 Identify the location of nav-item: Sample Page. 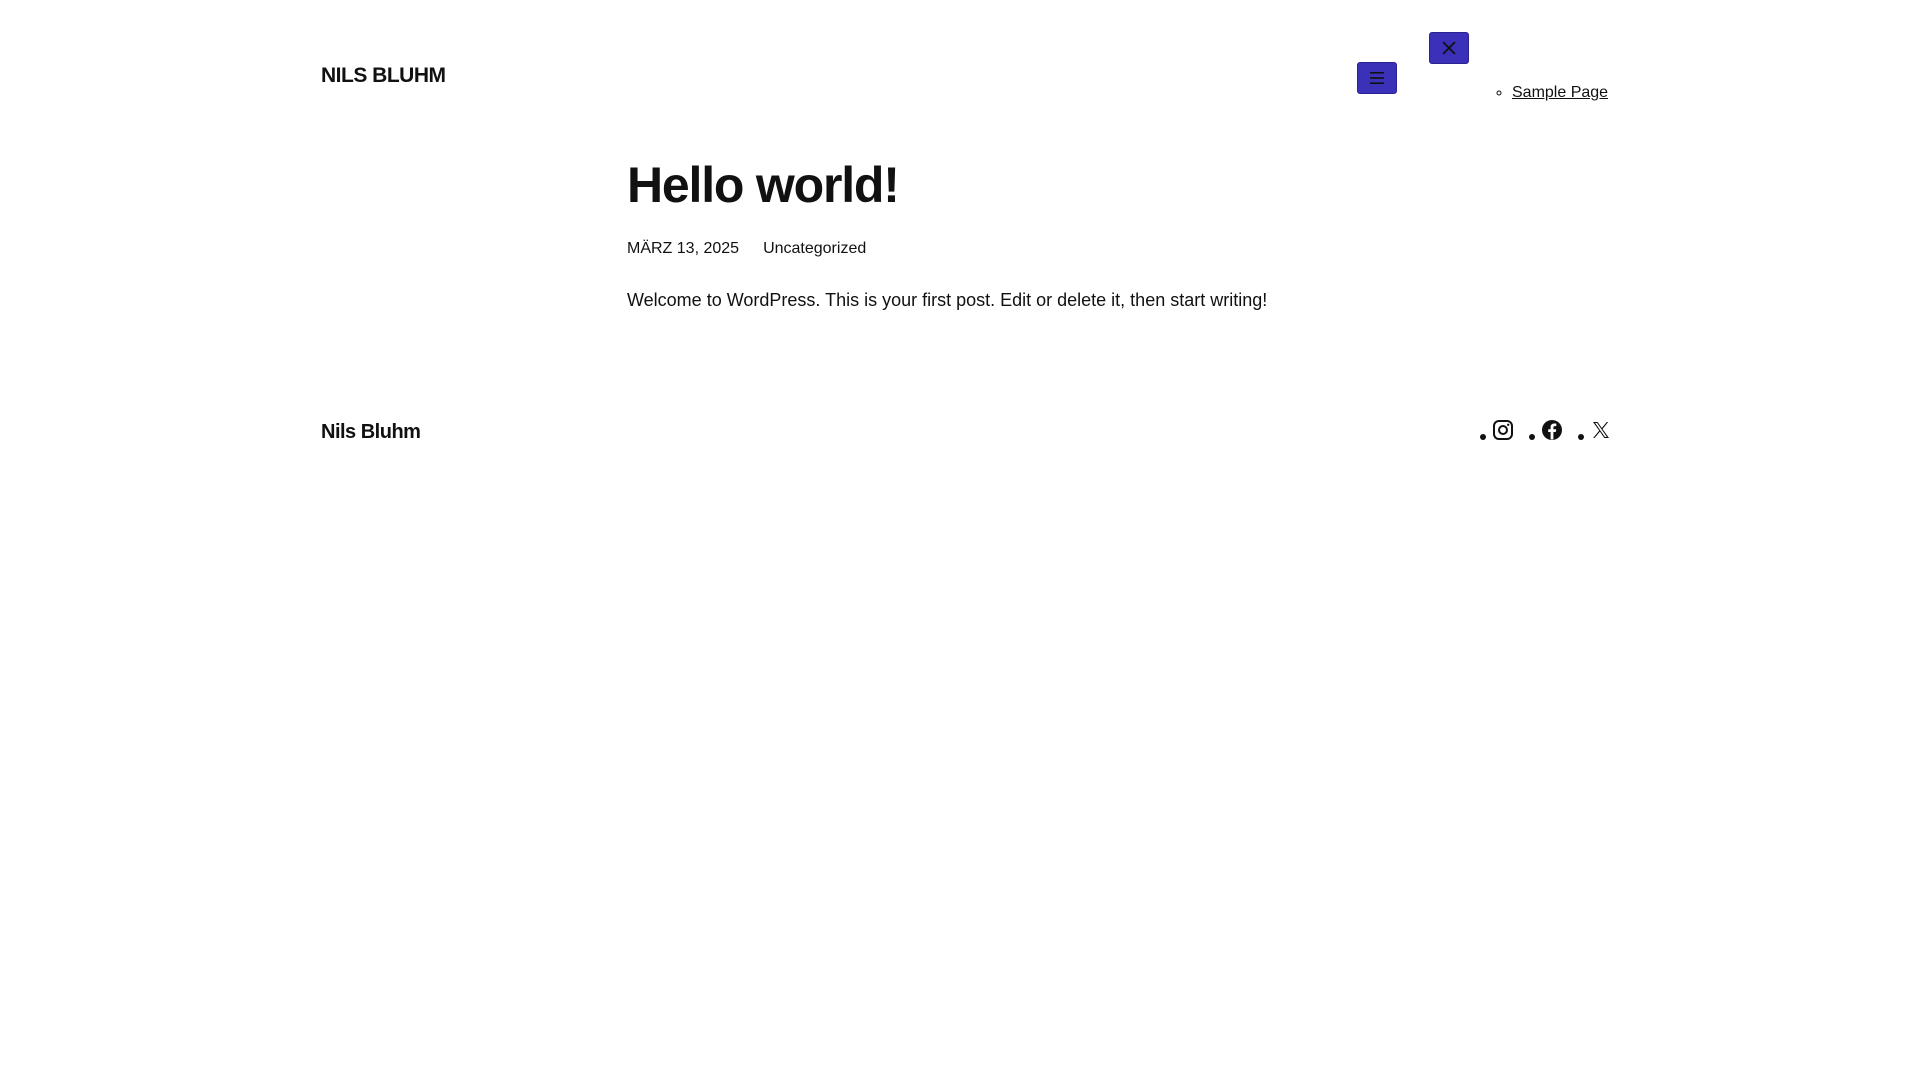
(1560, 93).